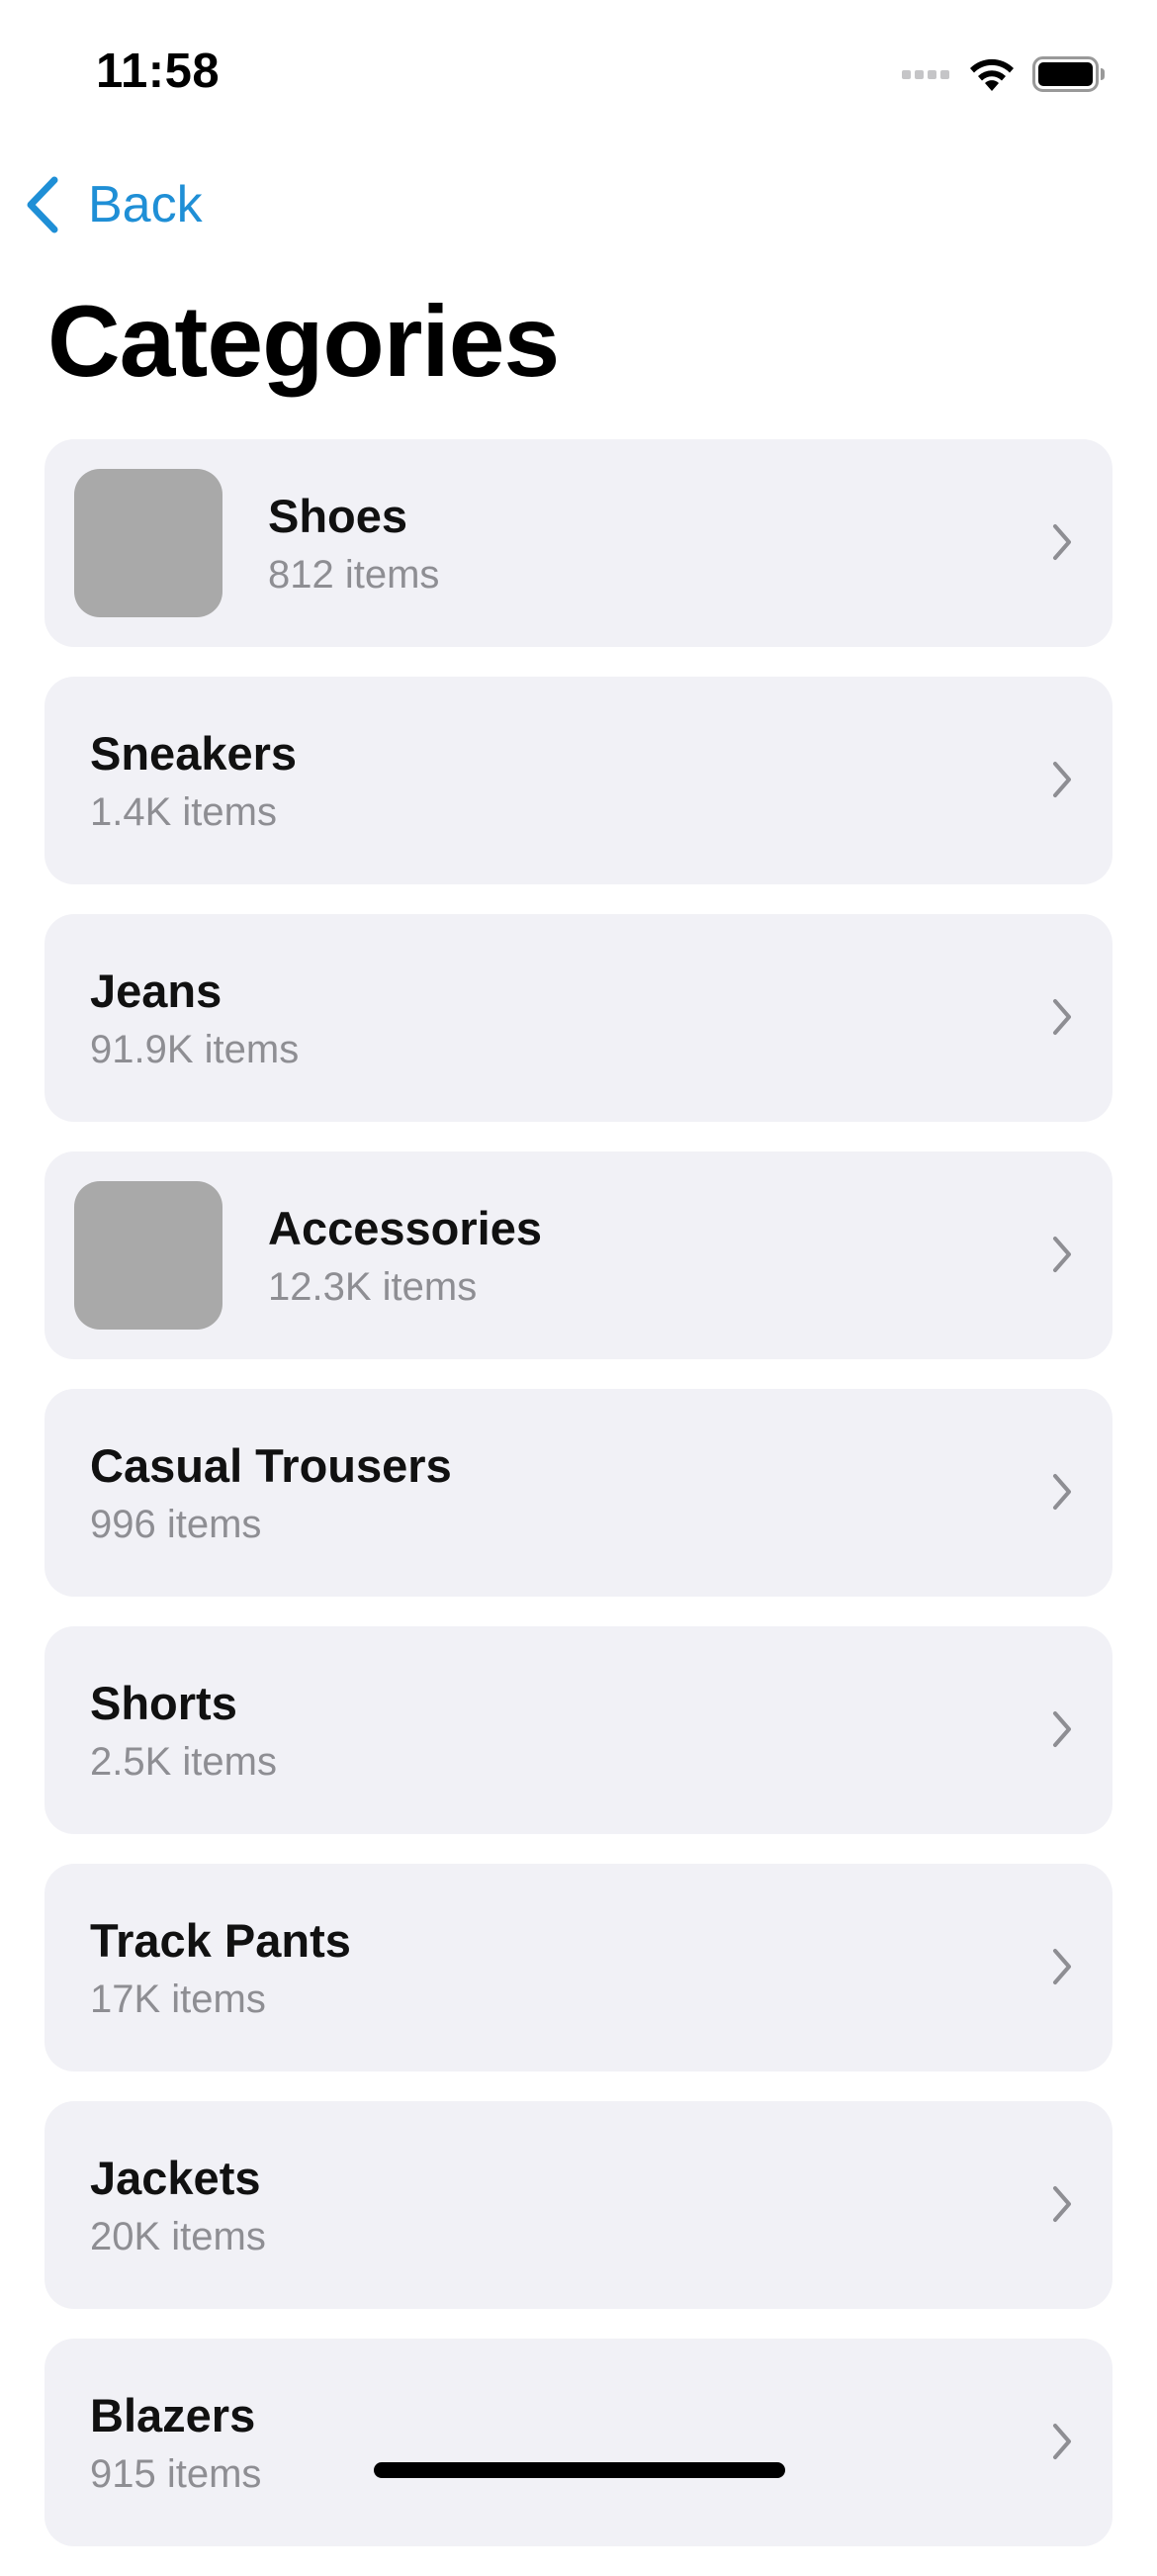  I want to click on category-name: Jeans, so click(156, 991).